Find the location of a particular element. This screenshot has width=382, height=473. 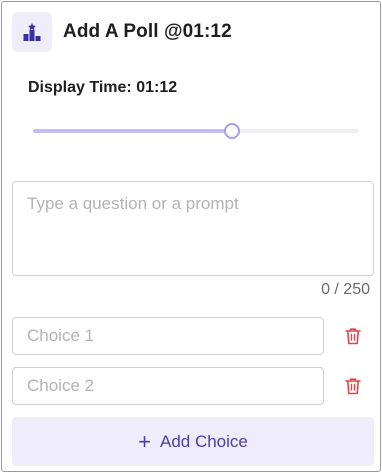

page-title: Add A Poll @01:12 is located at coordinates (147, 31).